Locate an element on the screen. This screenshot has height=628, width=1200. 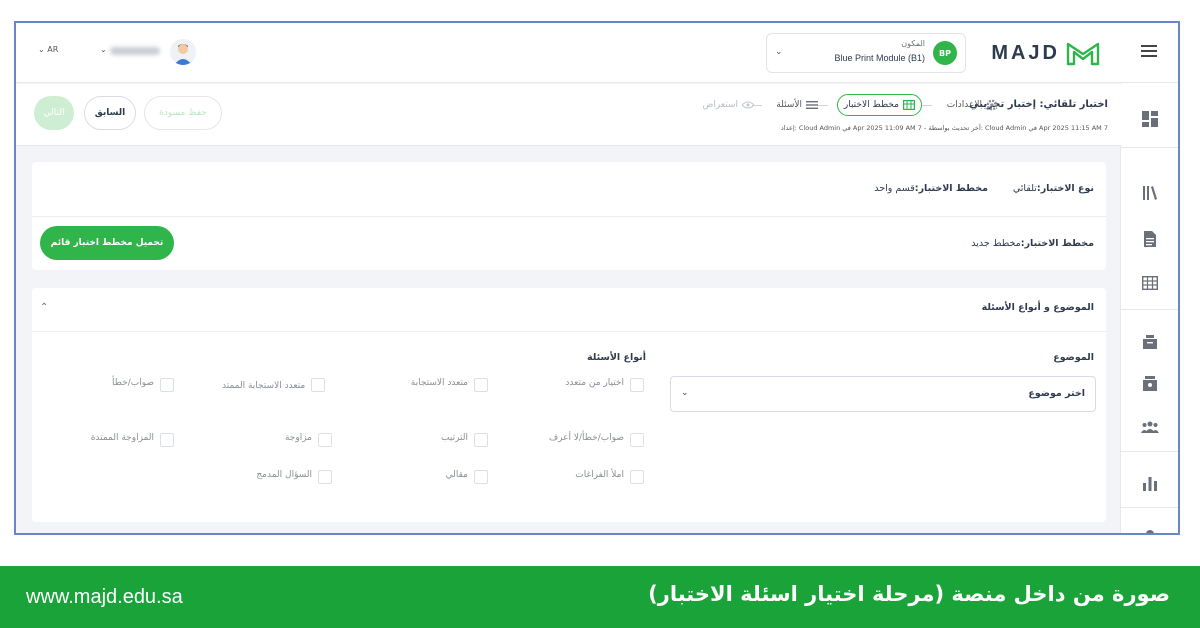
users-icon is located at coordinates (1150, 427).